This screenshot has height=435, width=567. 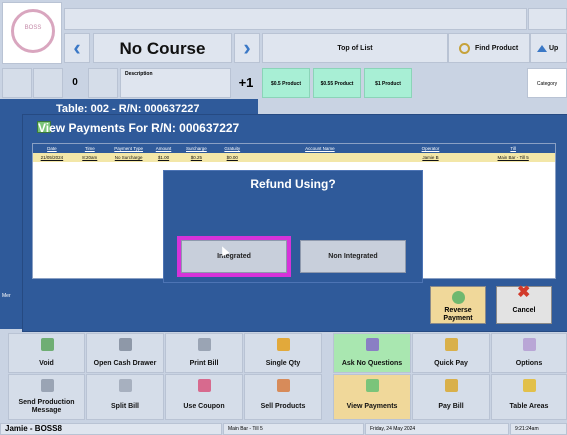 I want to click on prev-course-button: ‹, so click(x=77, y=48).